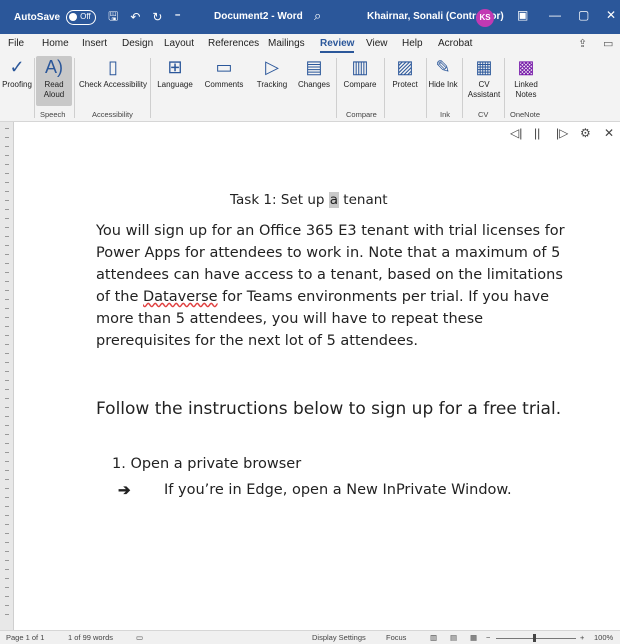 This screenshot has height=644, width=620. I want to click on group-ink: Ink, so click(445, 114).